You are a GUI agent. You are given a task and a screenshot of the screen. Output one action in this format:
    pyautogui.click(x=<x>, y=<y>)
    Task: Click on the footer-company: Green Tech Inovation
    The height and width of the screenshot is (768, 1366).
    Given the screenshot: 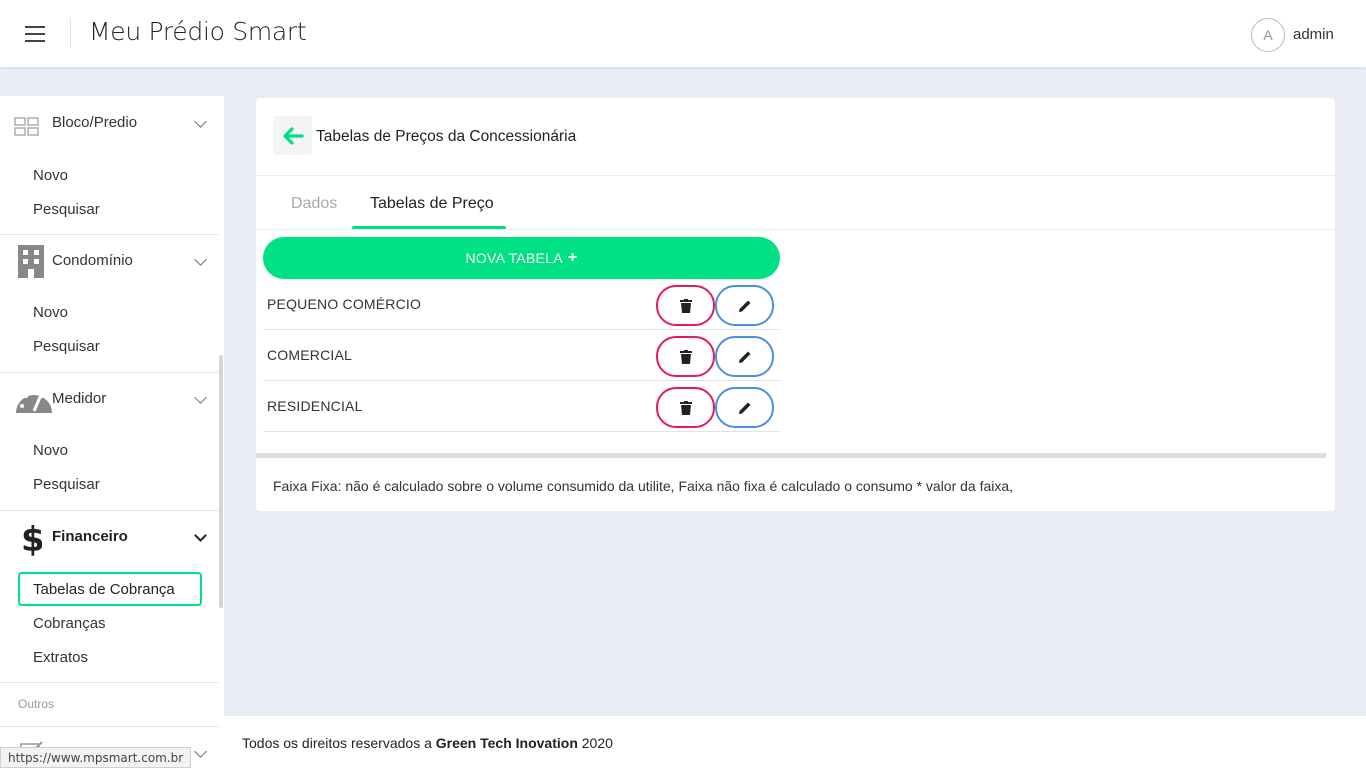 What is the action you would take?
    pyautogui.click(x=506, y=743)
    